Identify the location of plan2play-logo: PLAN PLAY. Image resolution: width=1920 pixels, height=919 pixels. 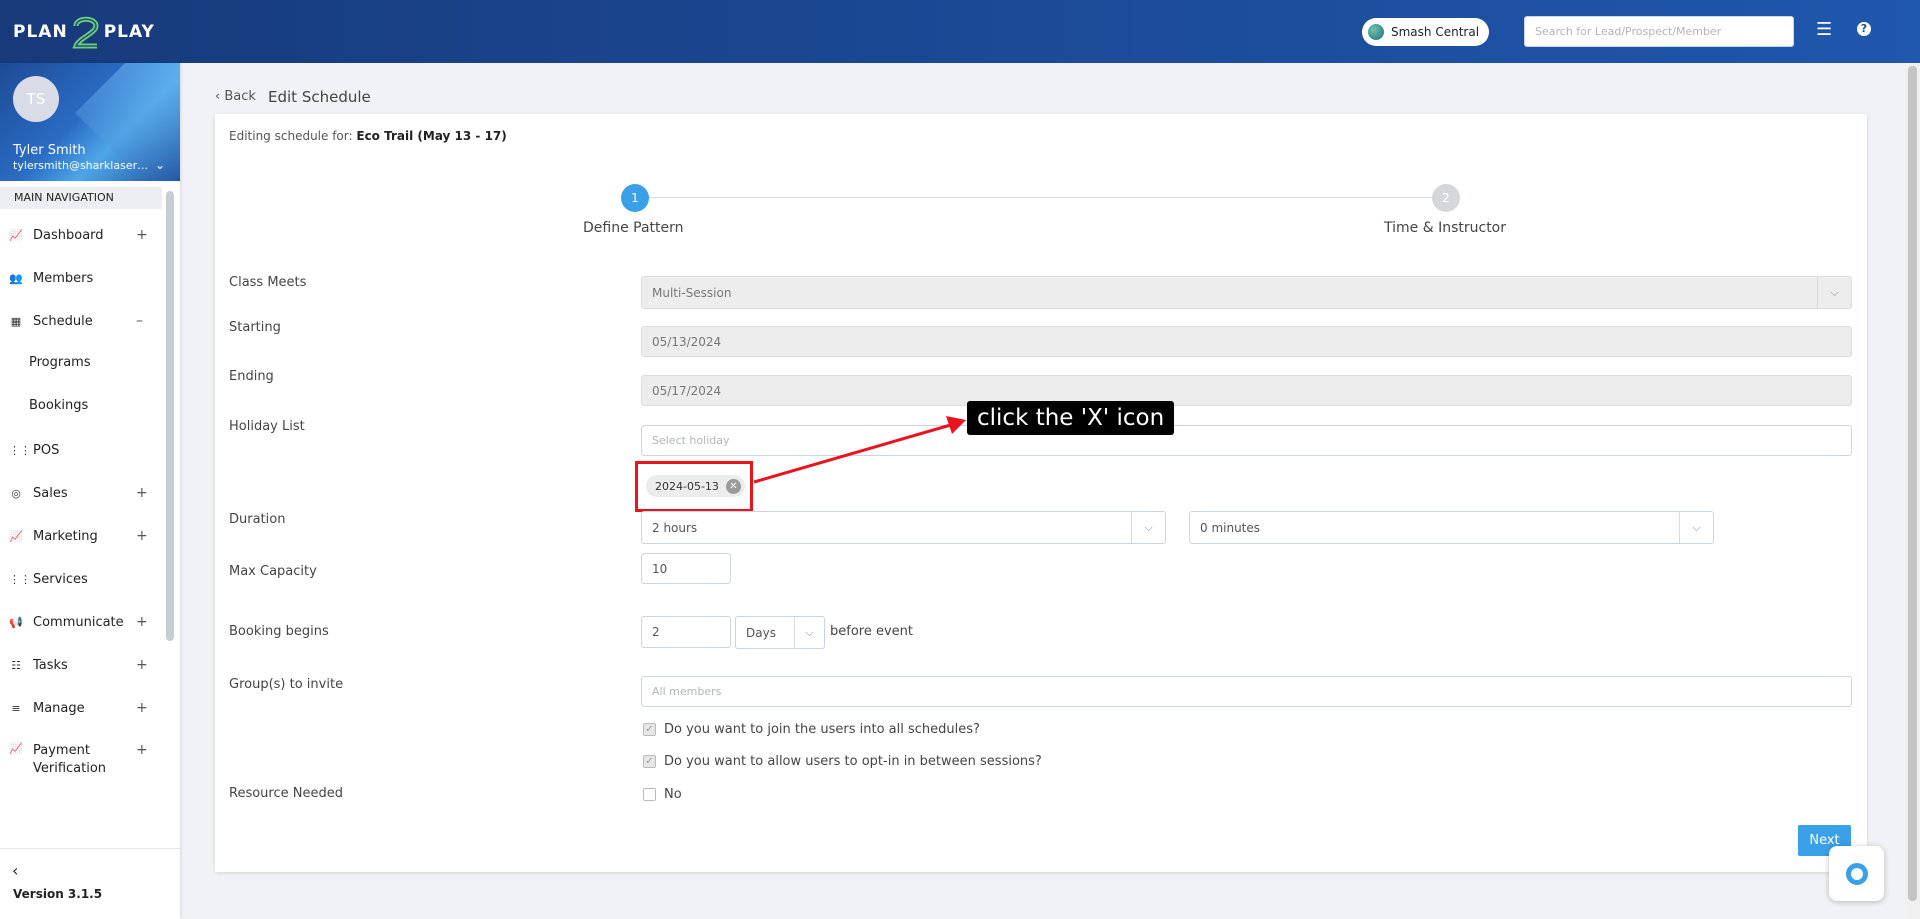
(84, 32).